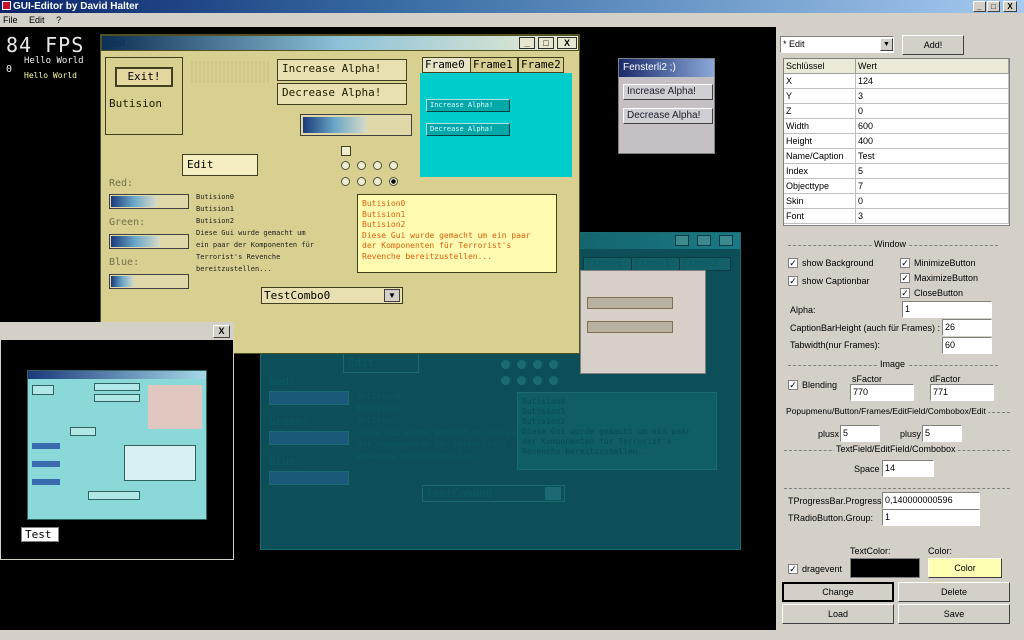 The image size is (1024, 640). I want to click on checkbox, so click(346, 151).